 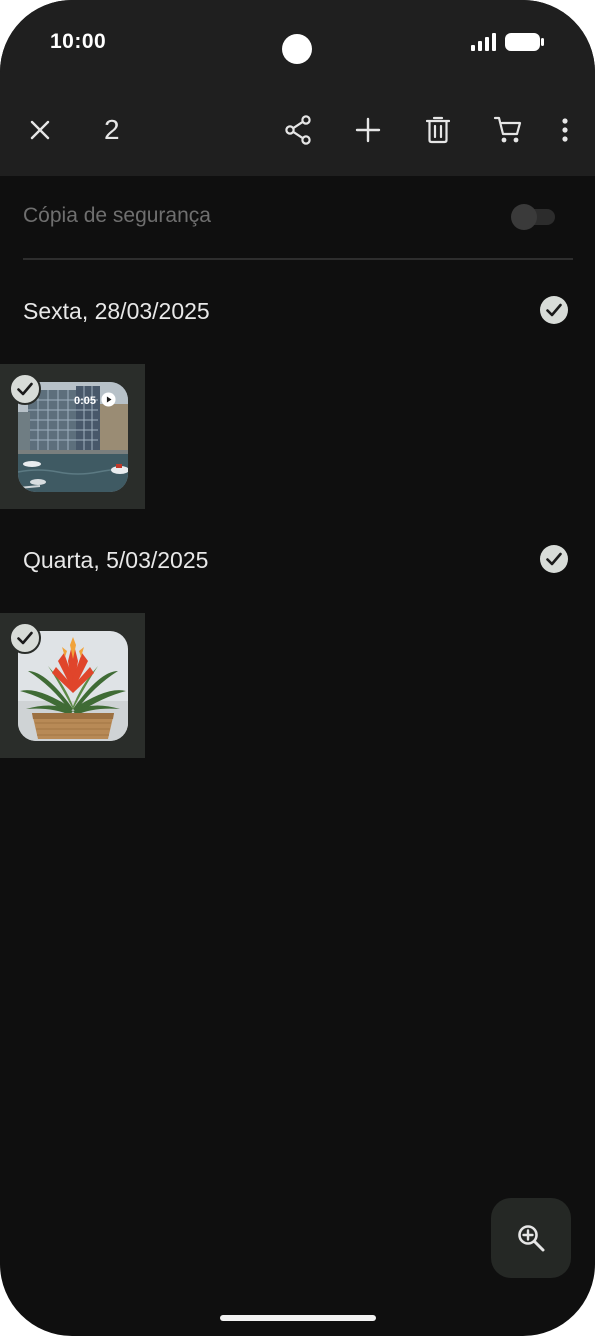 I want to click on order-prints-button, so click(x=508, y=130).